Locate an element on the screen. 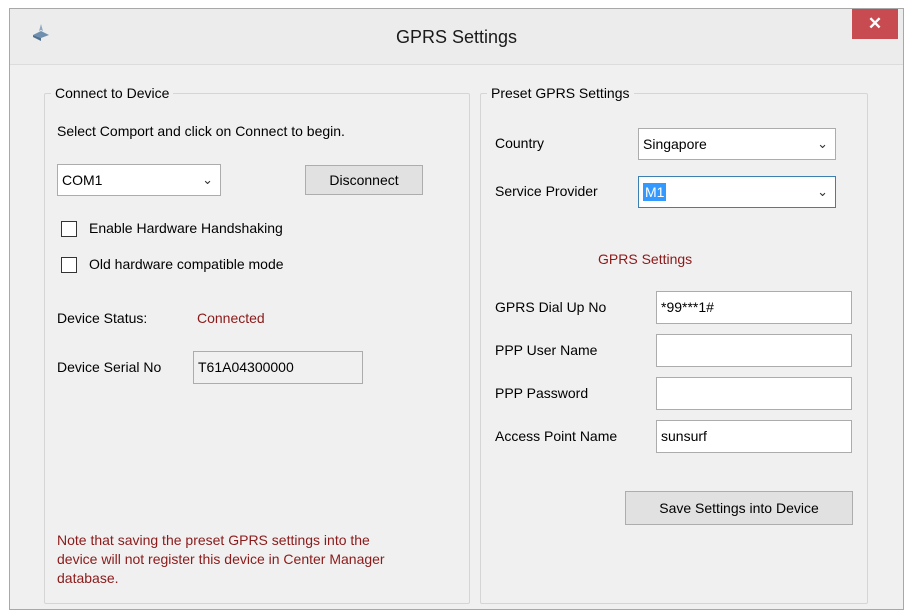  ppp-user-label: PPP User Name is located at coordinates (546, 350).